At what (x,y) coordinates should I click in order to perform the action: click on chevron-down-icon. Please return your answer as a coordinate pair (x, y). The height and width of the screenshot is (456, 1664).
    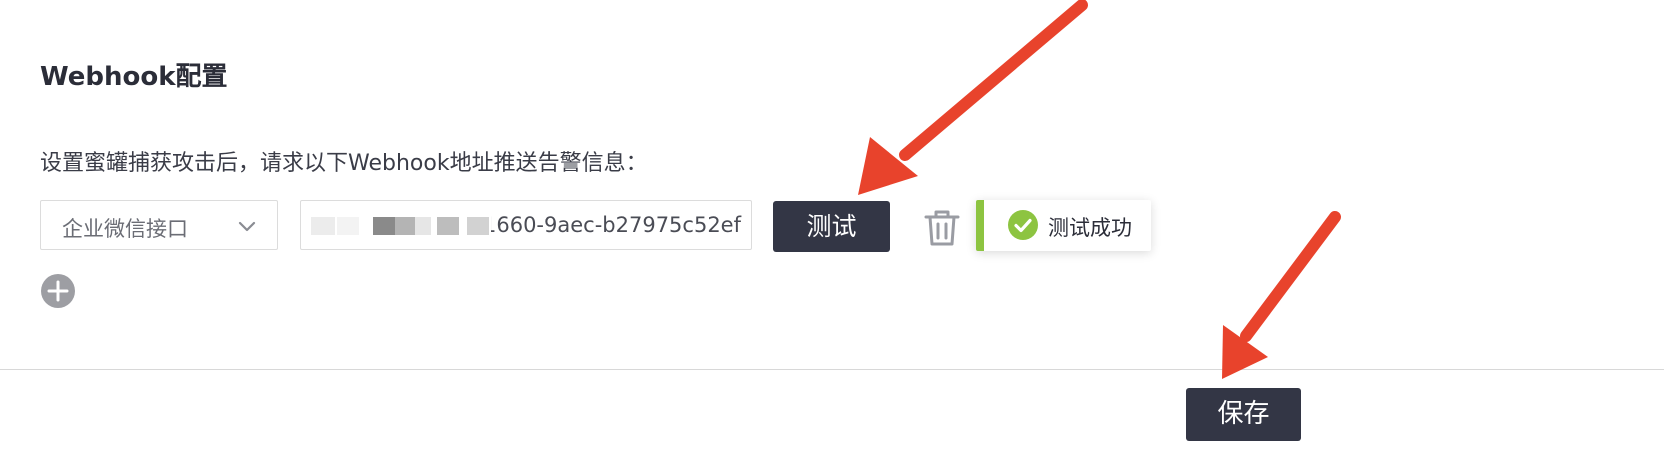
    Looking at the image, I should click on (247, 226).